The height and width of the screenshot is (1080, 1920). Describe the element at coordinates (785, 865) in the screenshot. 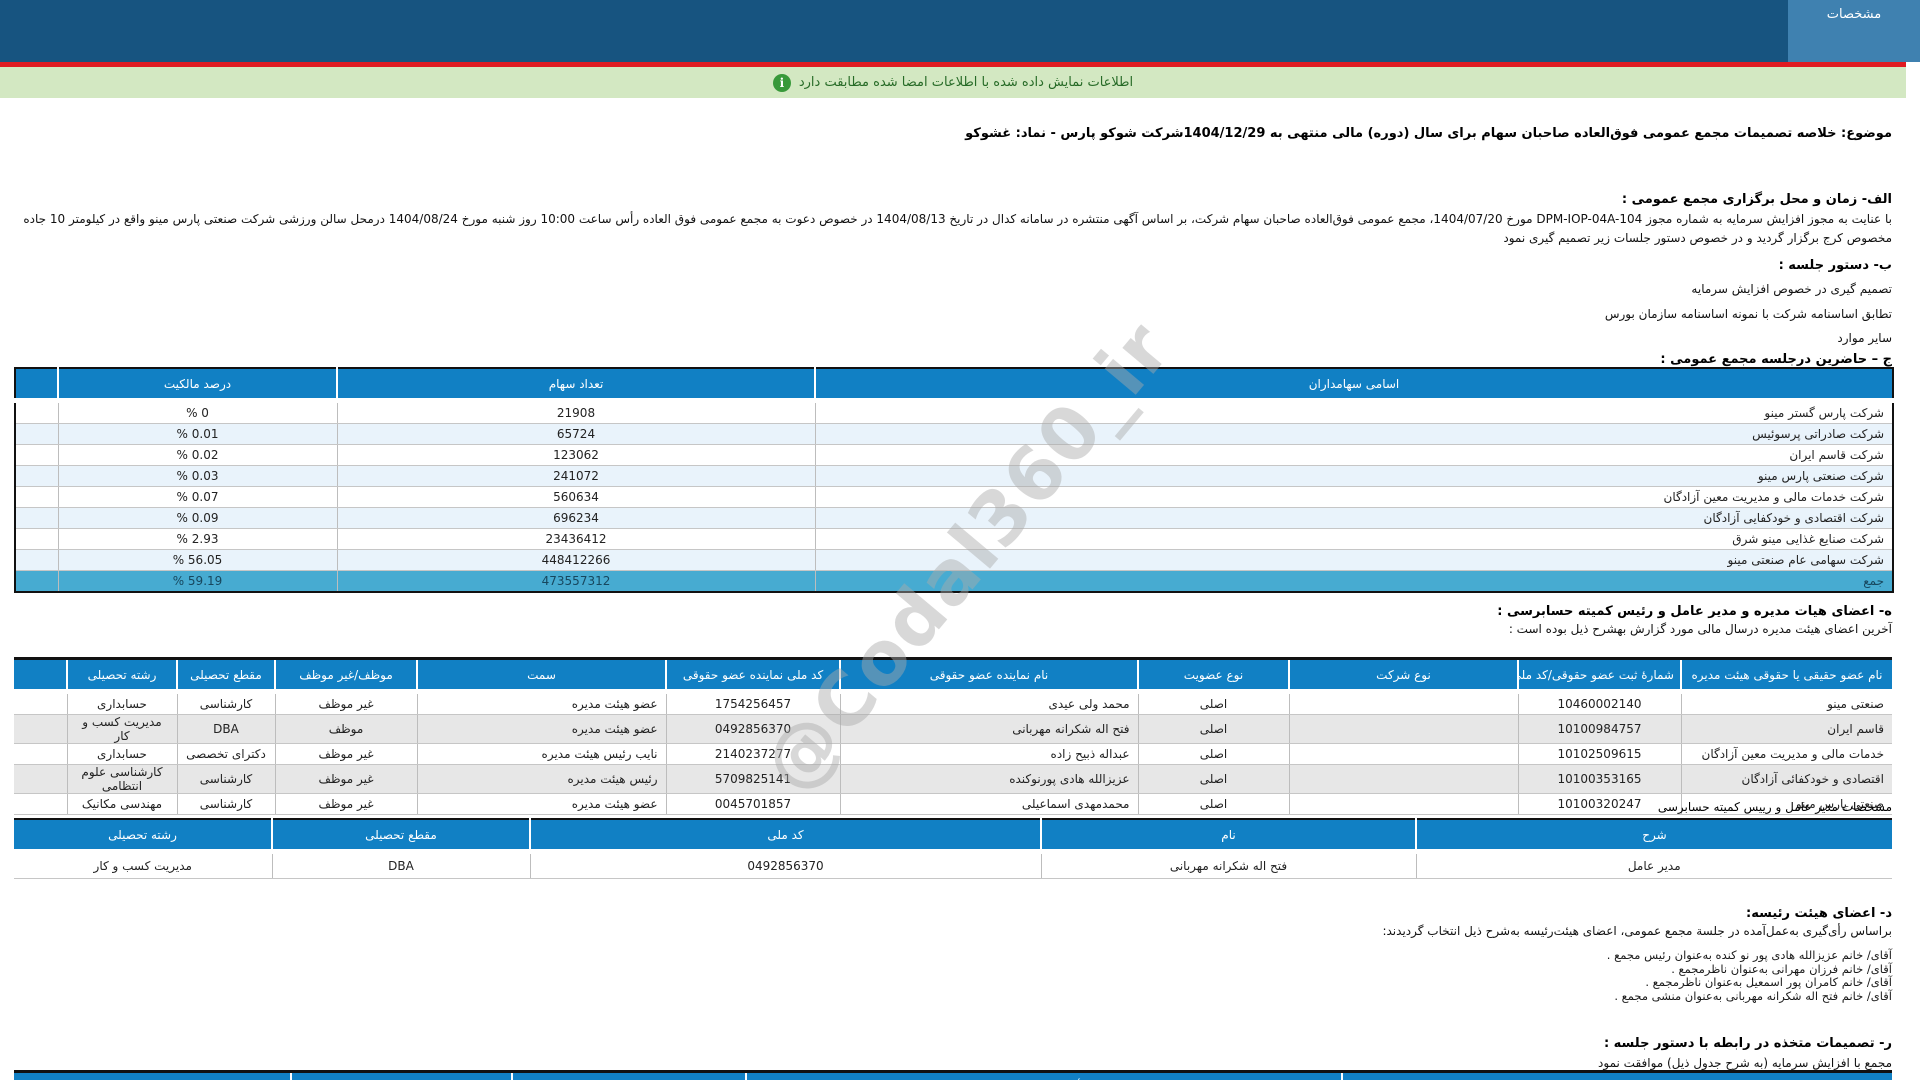

I see `ceo-national-id: 0492856370` at that location.